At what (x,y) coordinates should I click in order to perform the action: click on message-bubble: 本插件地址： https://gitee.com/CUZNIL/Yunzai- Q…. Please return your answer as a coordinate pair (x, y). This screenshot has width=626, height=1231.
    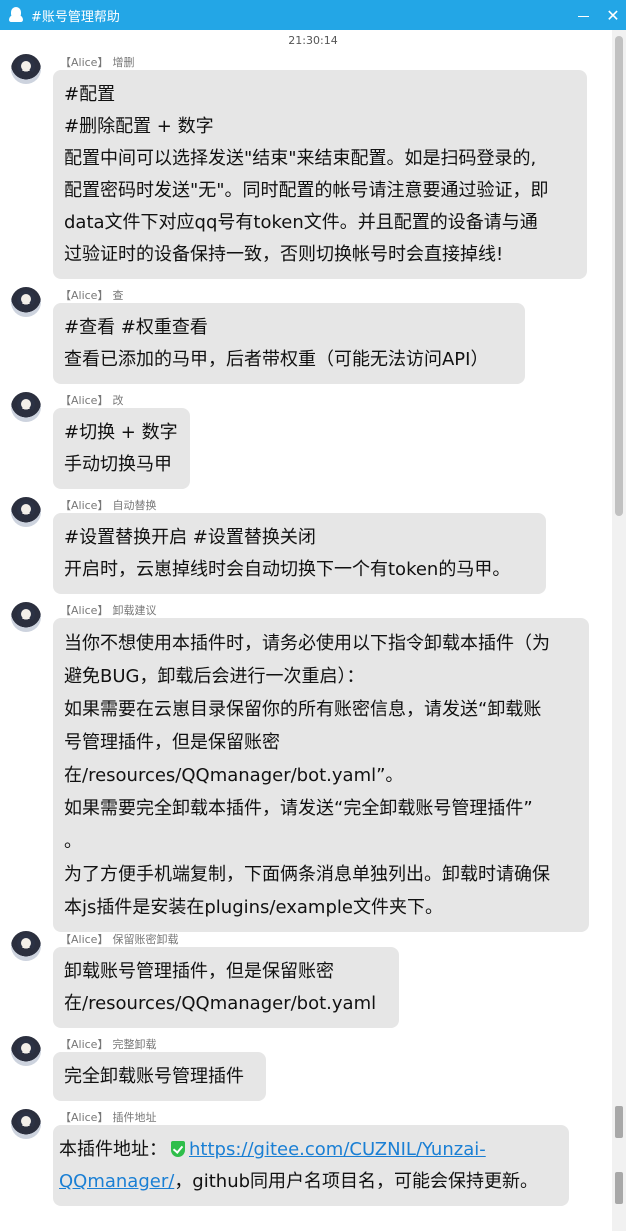
    Looking at the image, I should click on (311, 1165).